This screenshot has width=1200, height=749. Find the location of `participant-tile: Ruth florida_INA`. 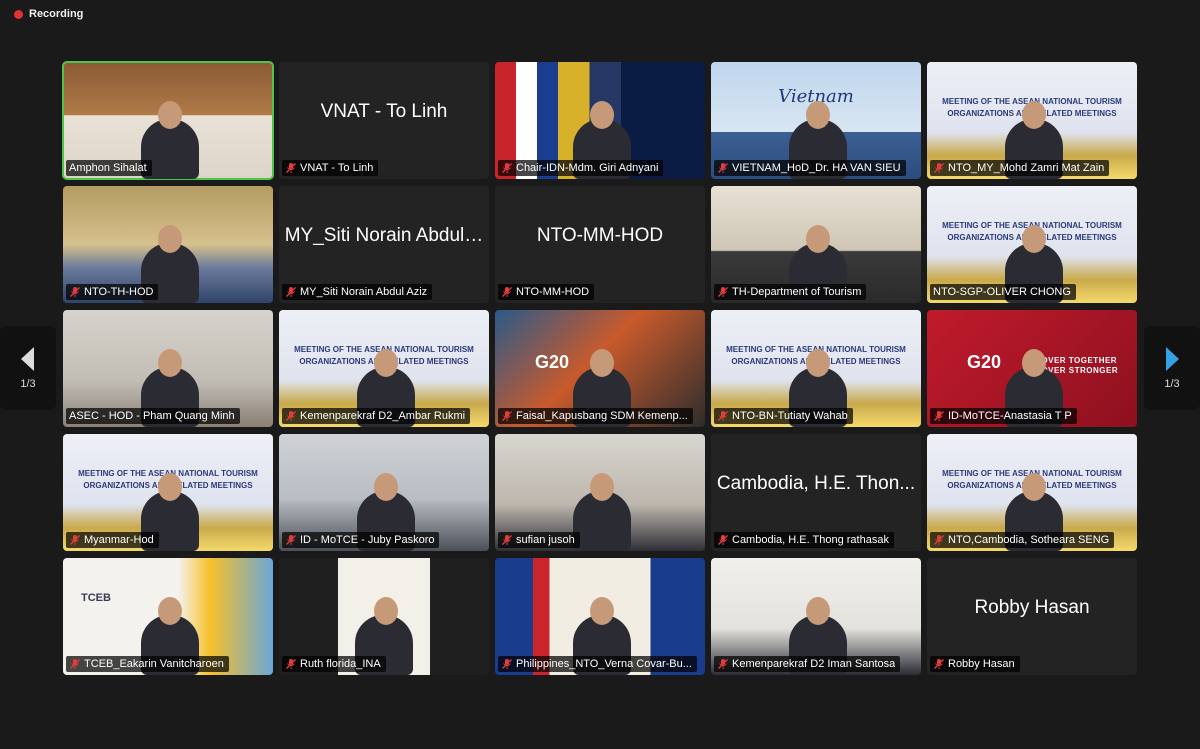

participant-tile: Ruth florida_INA is located at coordinates (384, 616).